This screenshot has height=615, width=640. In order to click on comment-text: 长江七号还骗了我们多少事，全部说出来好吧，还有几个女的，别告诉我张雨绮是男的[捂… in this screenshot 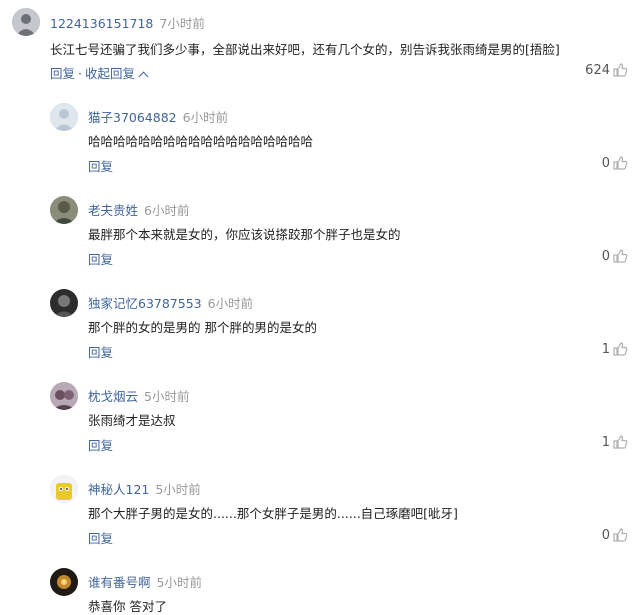, I will do `click(305, 49)`.